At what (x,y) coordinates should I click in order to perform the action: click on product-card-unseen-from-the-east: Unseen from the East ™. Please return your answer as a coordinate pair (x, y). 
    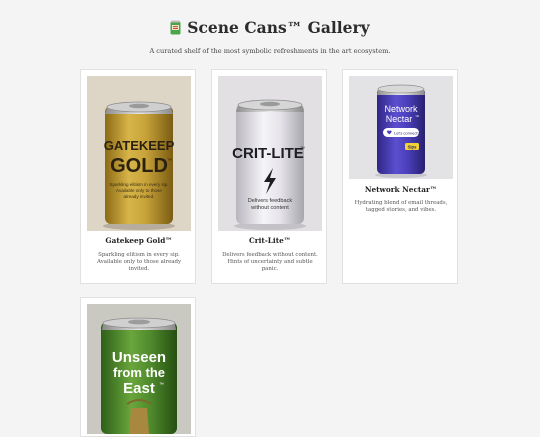
    Looking at the image, I should click on (138, 367).